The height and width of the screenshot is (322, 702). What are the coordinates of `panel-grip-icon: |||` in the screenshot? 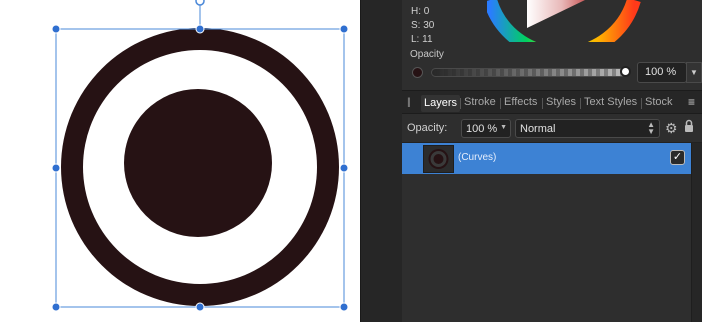 It's located at (409, 102).